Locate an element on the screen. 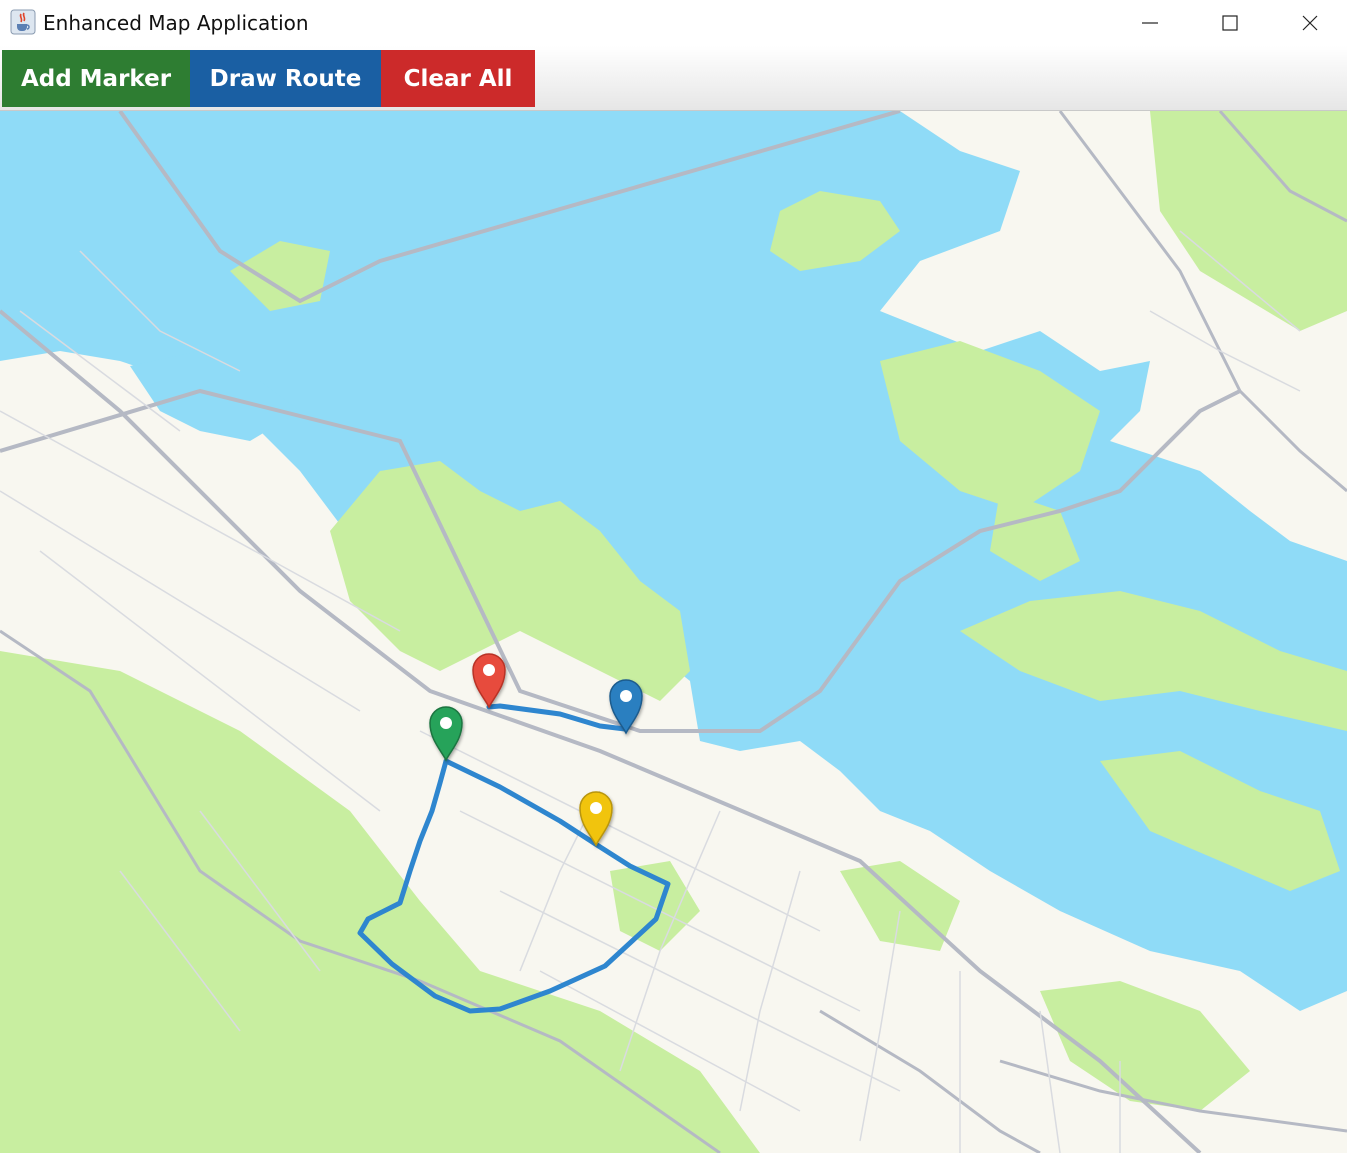  window-title: Enhanced Map Application is located at coordinates (176, 23).